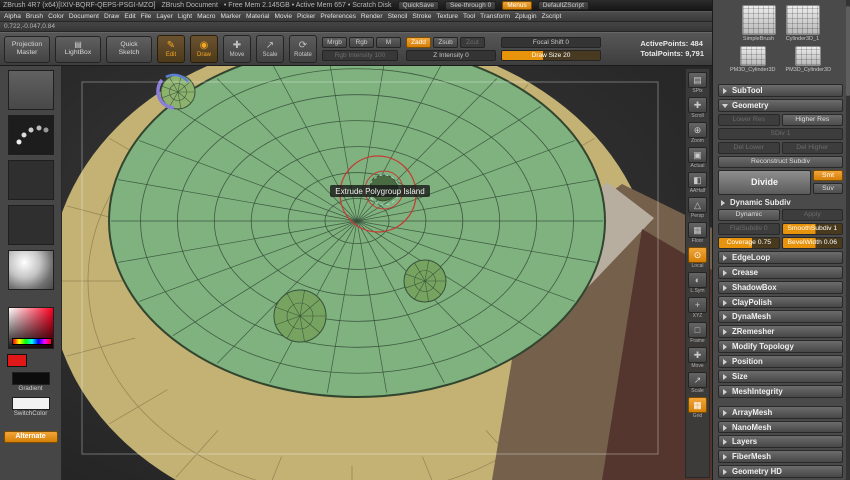  I want to click on grid-icon: ▦, so click(697, 405).